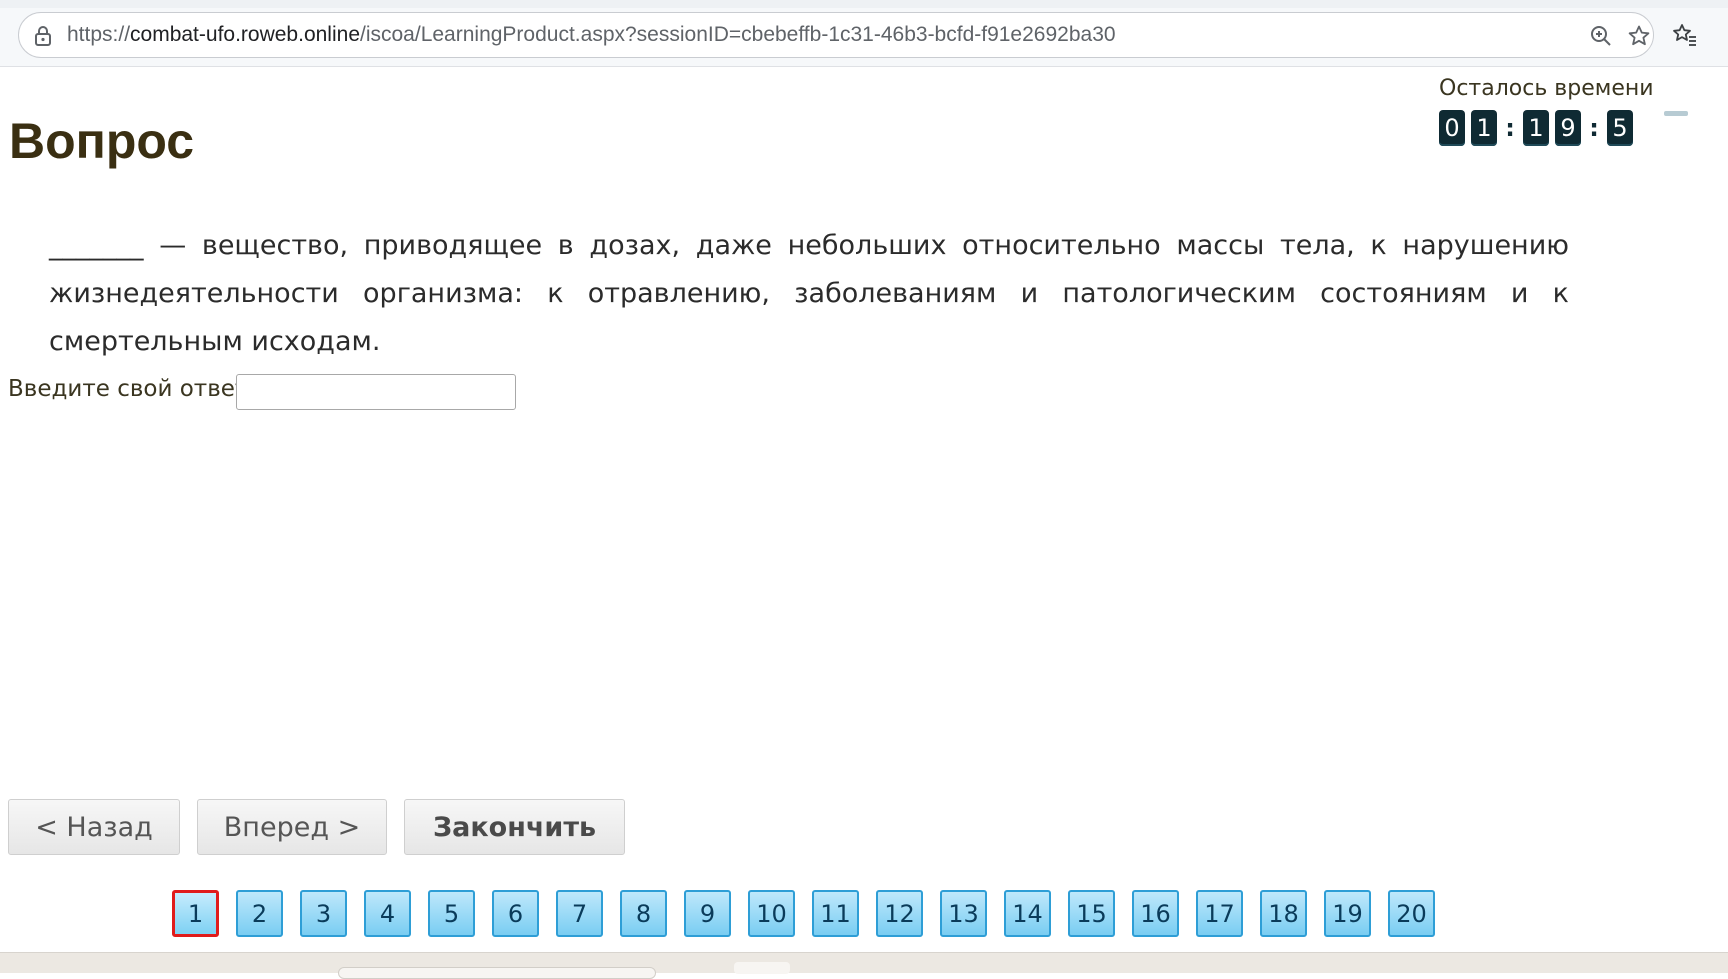  I want to click on timer-digit: 5, so click(1620, 128).